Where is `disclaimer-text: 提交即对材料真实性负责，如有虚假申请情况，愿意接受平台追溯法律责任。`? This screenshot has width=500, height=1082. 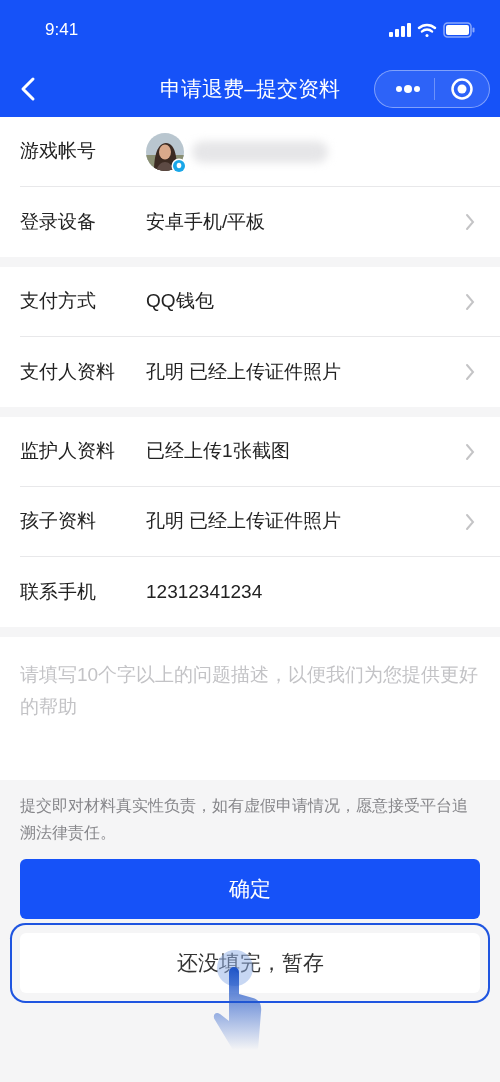
disclaimer-text: 提交即对材料真实性负责，如有虚假申请情况，愿意接受平台追溯法律责任。 is located at coordinates (244, 819).